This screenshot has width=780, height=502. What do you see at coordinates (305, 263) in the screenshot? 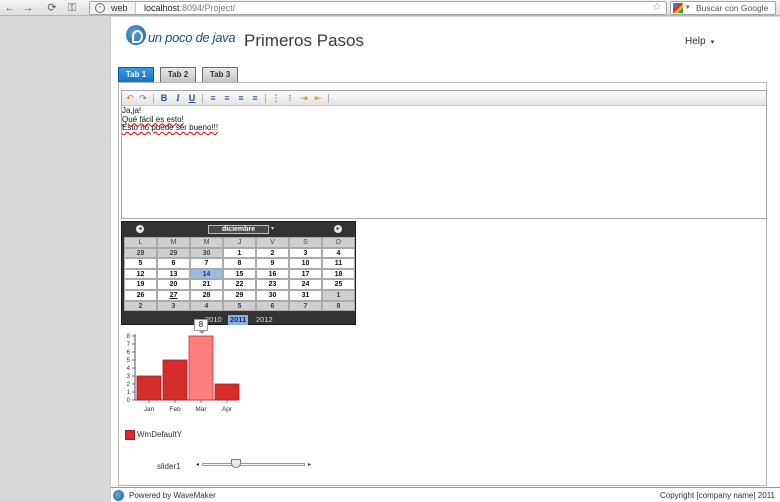
I see `calendar-day: 10` at bounding box center [305, 263].